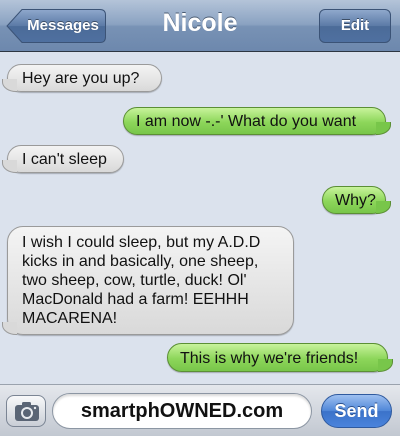 This screenshot has width=400, height=436. I want to click on message-input: smartphOWNED.com, so click(182, 411).